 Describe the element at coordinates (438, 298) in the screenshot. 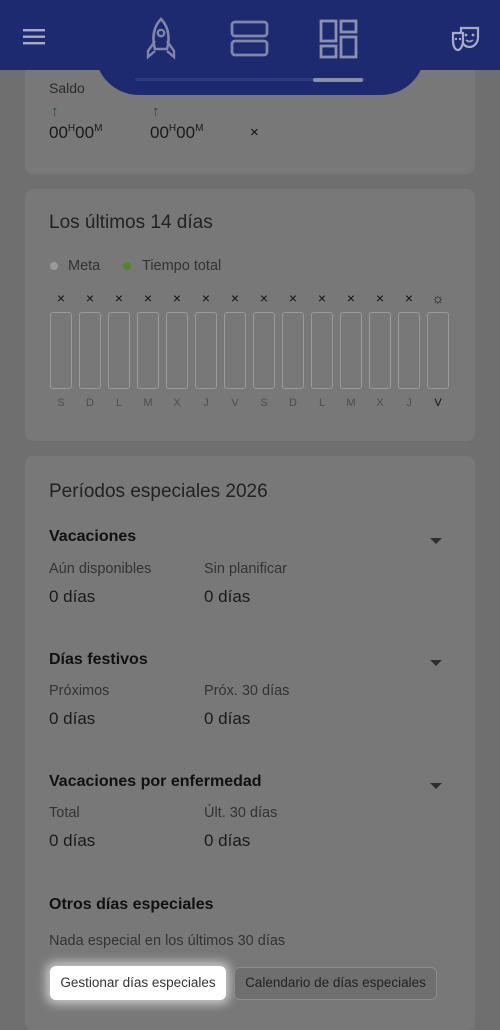

I see `sun-icon: ☼` at that location.